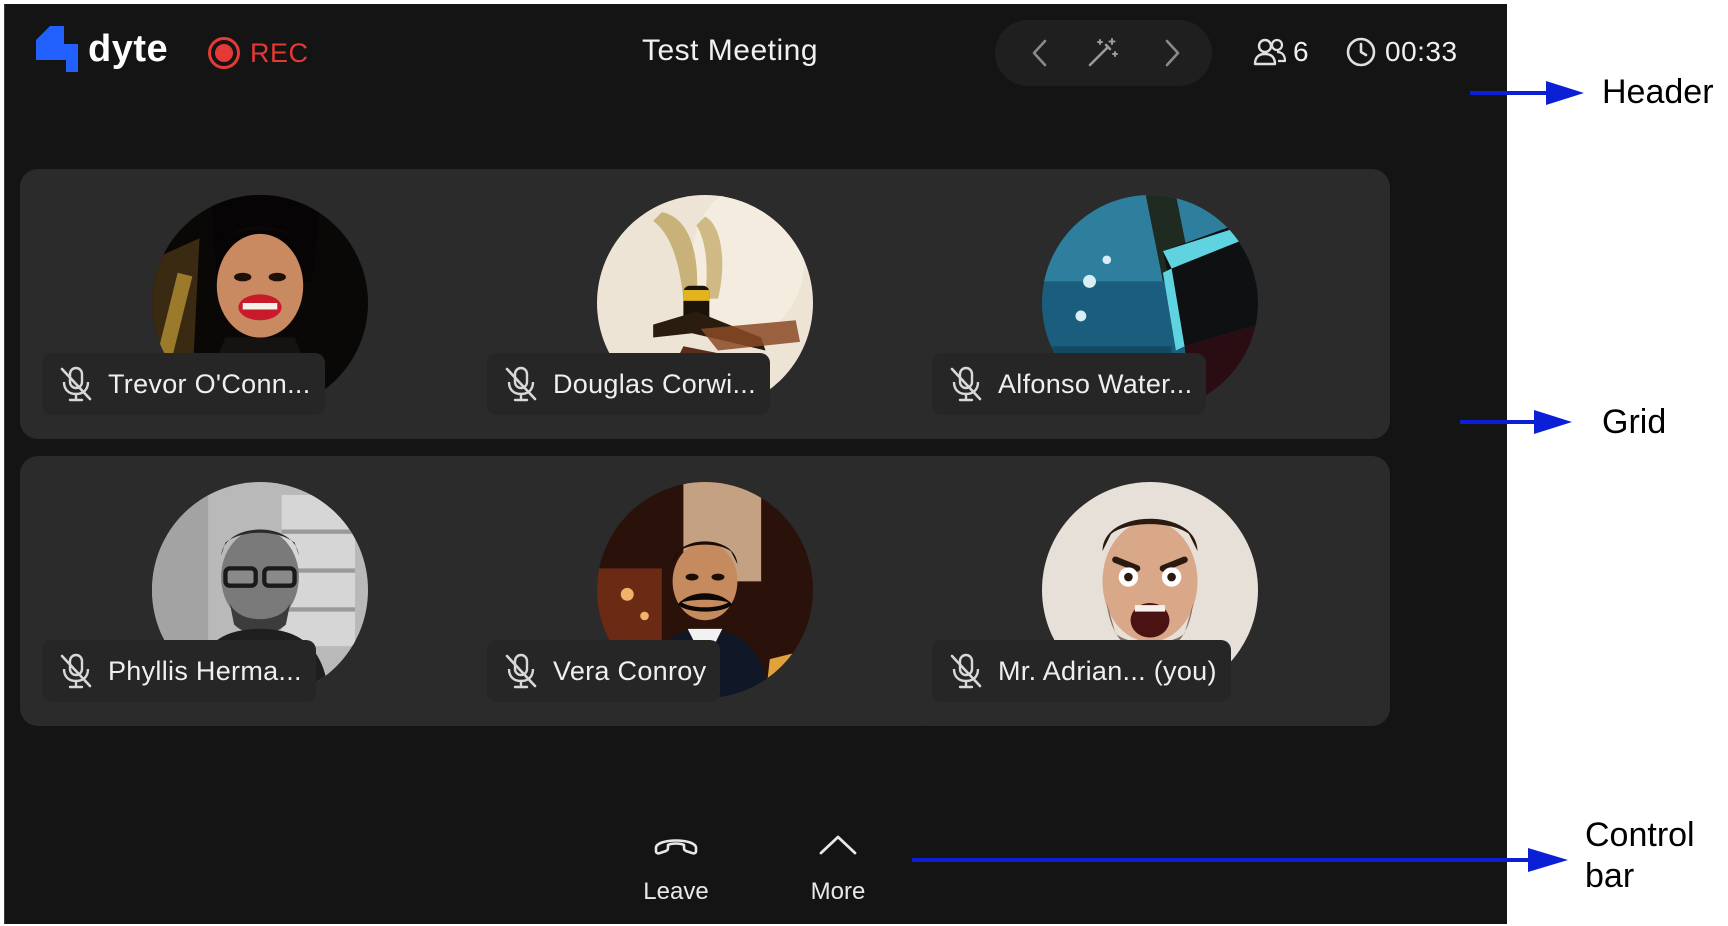 The image size is (1728, 926). Describe the element at coordinates (838, 891) in the screenshot. I see `more-label: More` at that location.